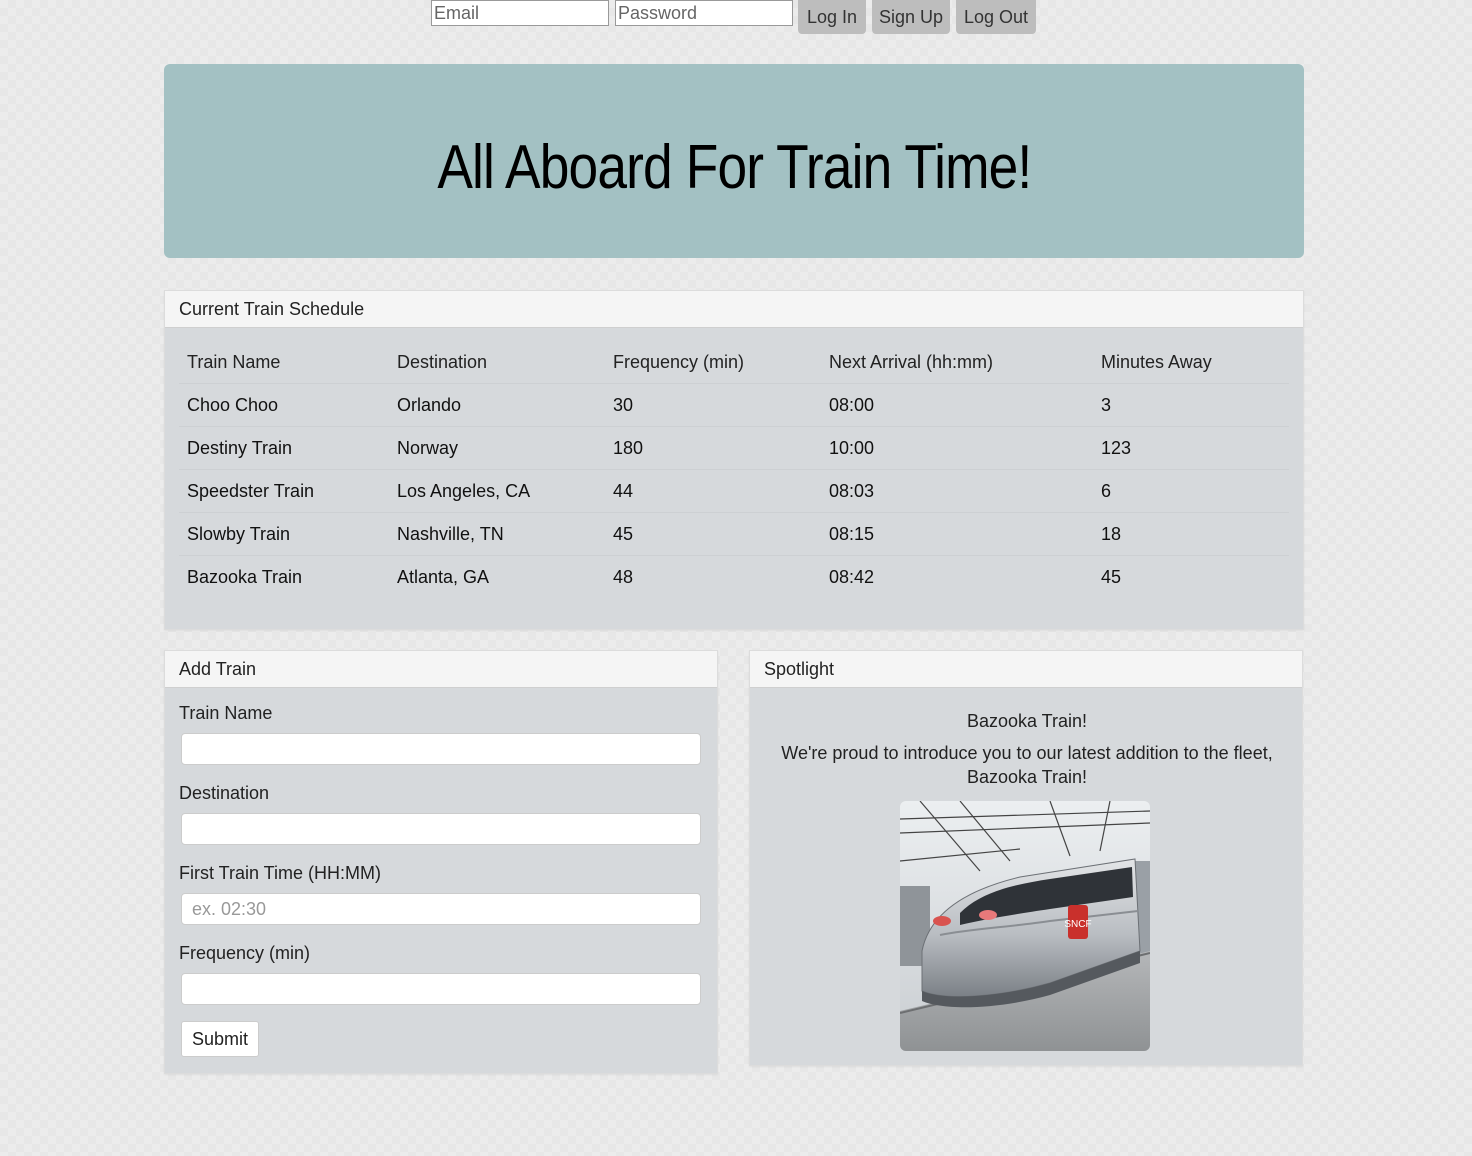 The height and width of the screenshot is (1156, 1472). What do you see at coordinates (704, 13) in the screenshot?
I see `password-input` at bounding box center [704, 13].